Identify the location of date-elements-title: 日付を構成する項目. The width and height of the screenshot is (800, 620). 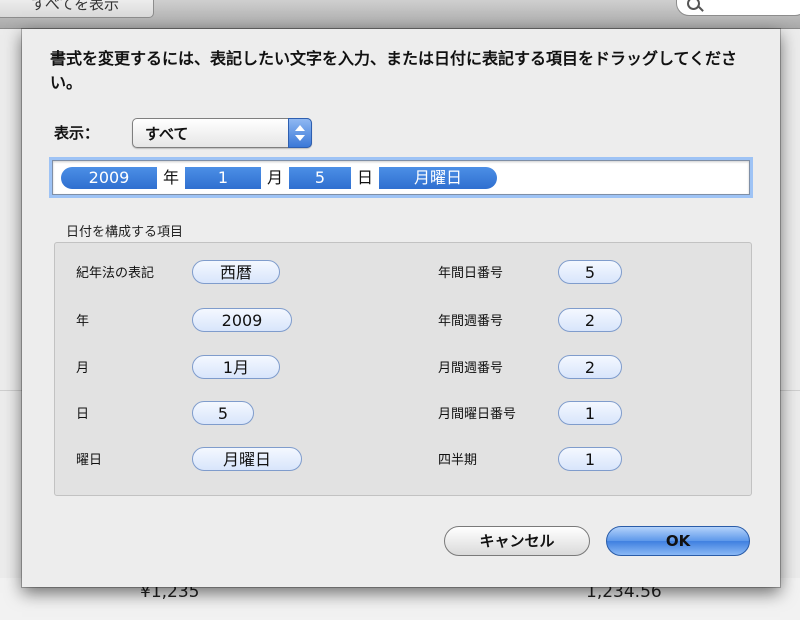
(125, 232).